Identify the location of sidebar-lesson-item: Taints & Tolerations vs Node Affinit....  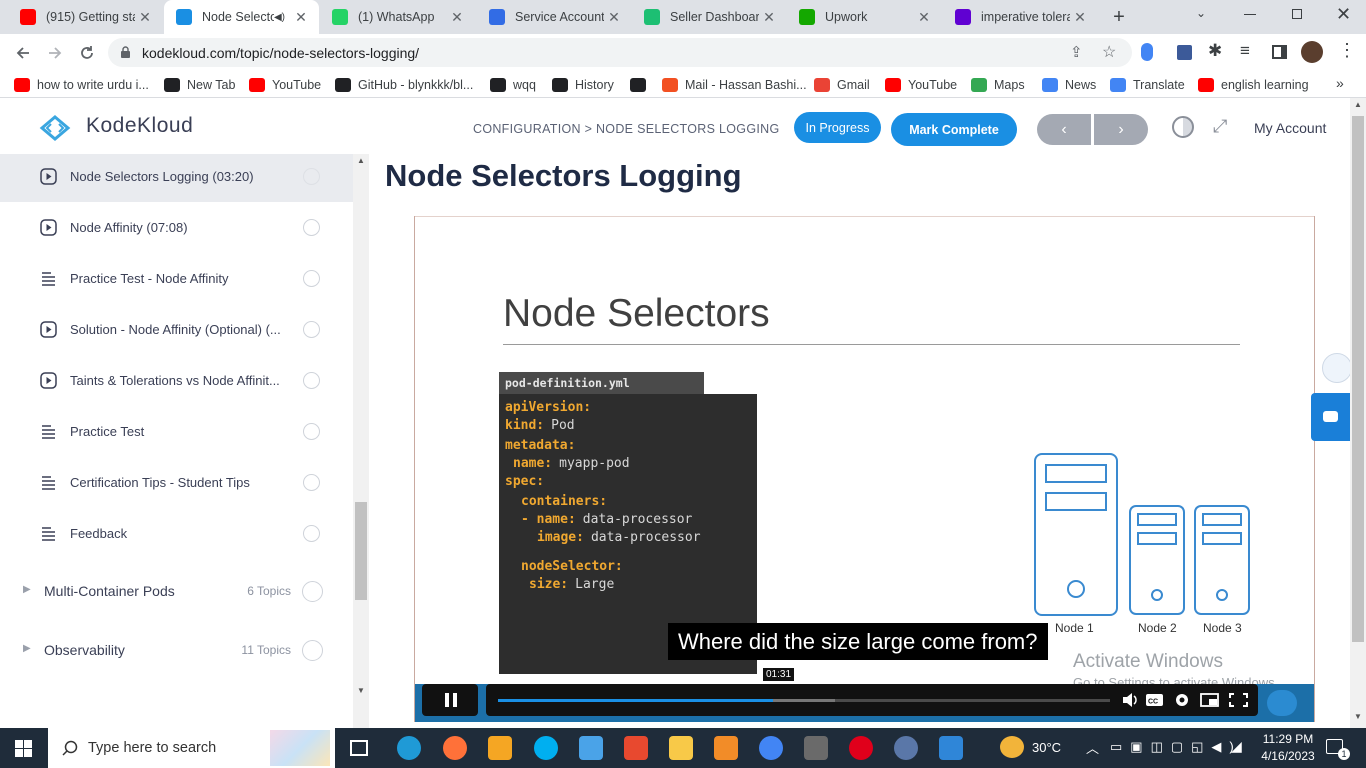
(176, 380).